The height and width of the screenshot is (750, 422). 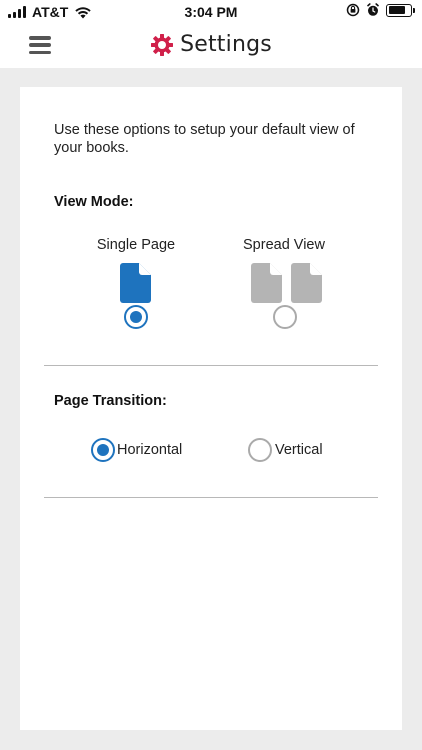 I want to click on status-bar-right, so click(x=380, y=10).